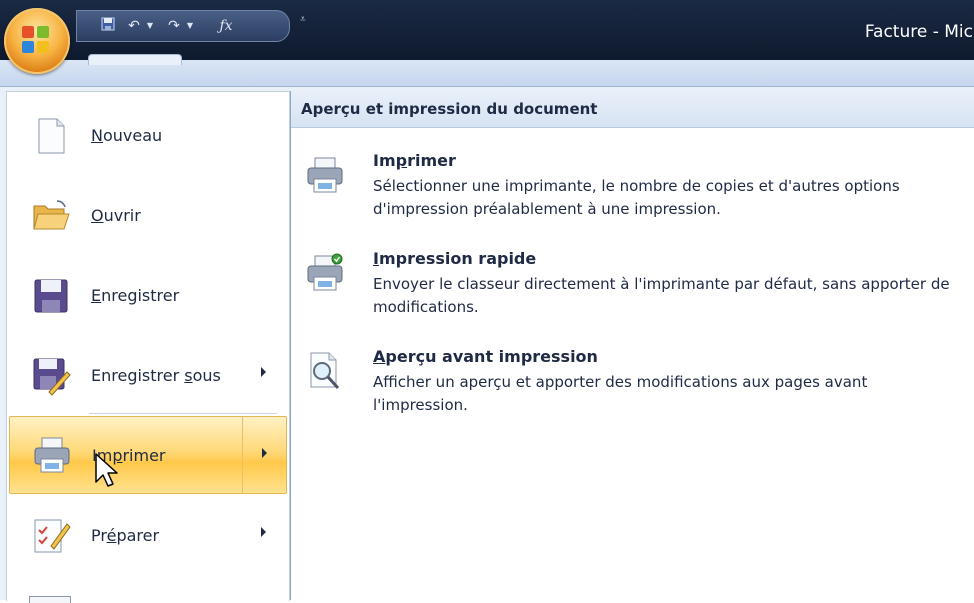  Describe the element at coordinates (116, 215) in the screenshot. I see `menu-item-label: Ouvrir` at that location.